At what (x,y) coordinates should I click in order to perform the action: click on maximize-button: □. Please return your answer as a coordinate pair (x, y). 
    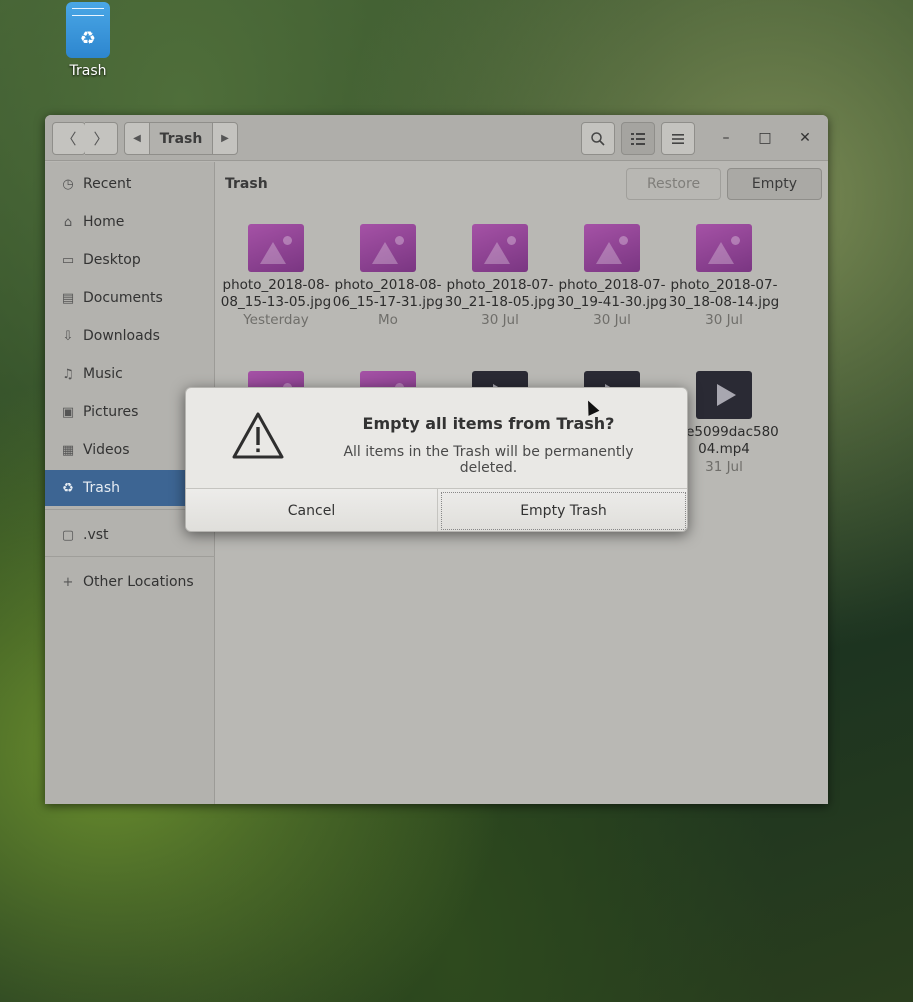
    Looking at the image, I should click on (765, 138).